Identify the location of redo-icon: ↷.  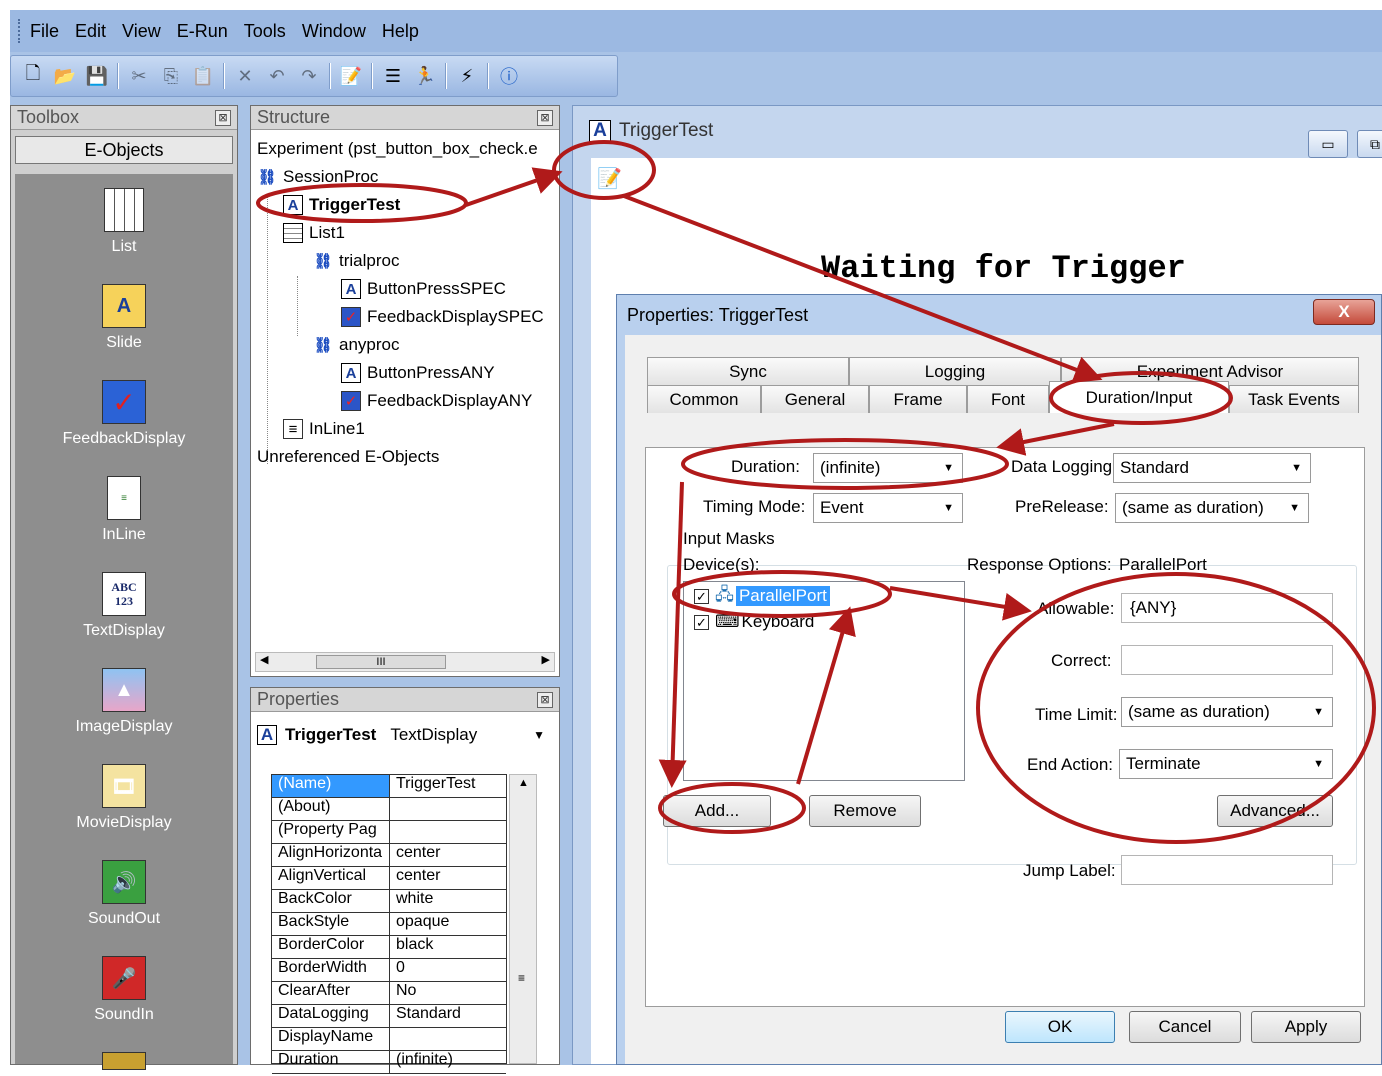
(309, 76).